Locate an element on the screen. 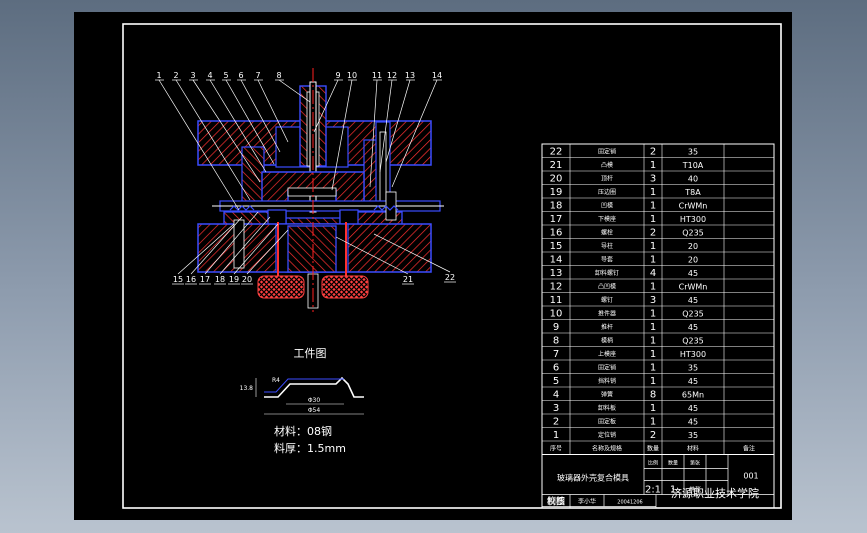 The height and width of the screenshot is (533, 867). bom-row-5: 5 挡料销 1 45 is located at coordinates (625, 381).